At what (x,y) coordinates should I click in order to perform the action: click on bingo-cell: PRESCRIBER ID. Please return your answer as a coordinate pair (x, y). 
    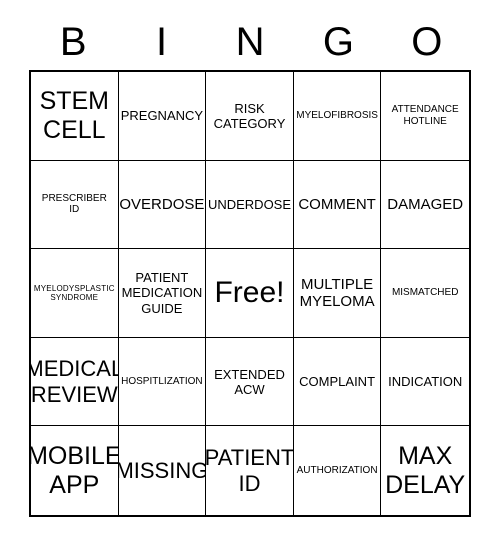
    Looking at the image, I should click on (75, 205).